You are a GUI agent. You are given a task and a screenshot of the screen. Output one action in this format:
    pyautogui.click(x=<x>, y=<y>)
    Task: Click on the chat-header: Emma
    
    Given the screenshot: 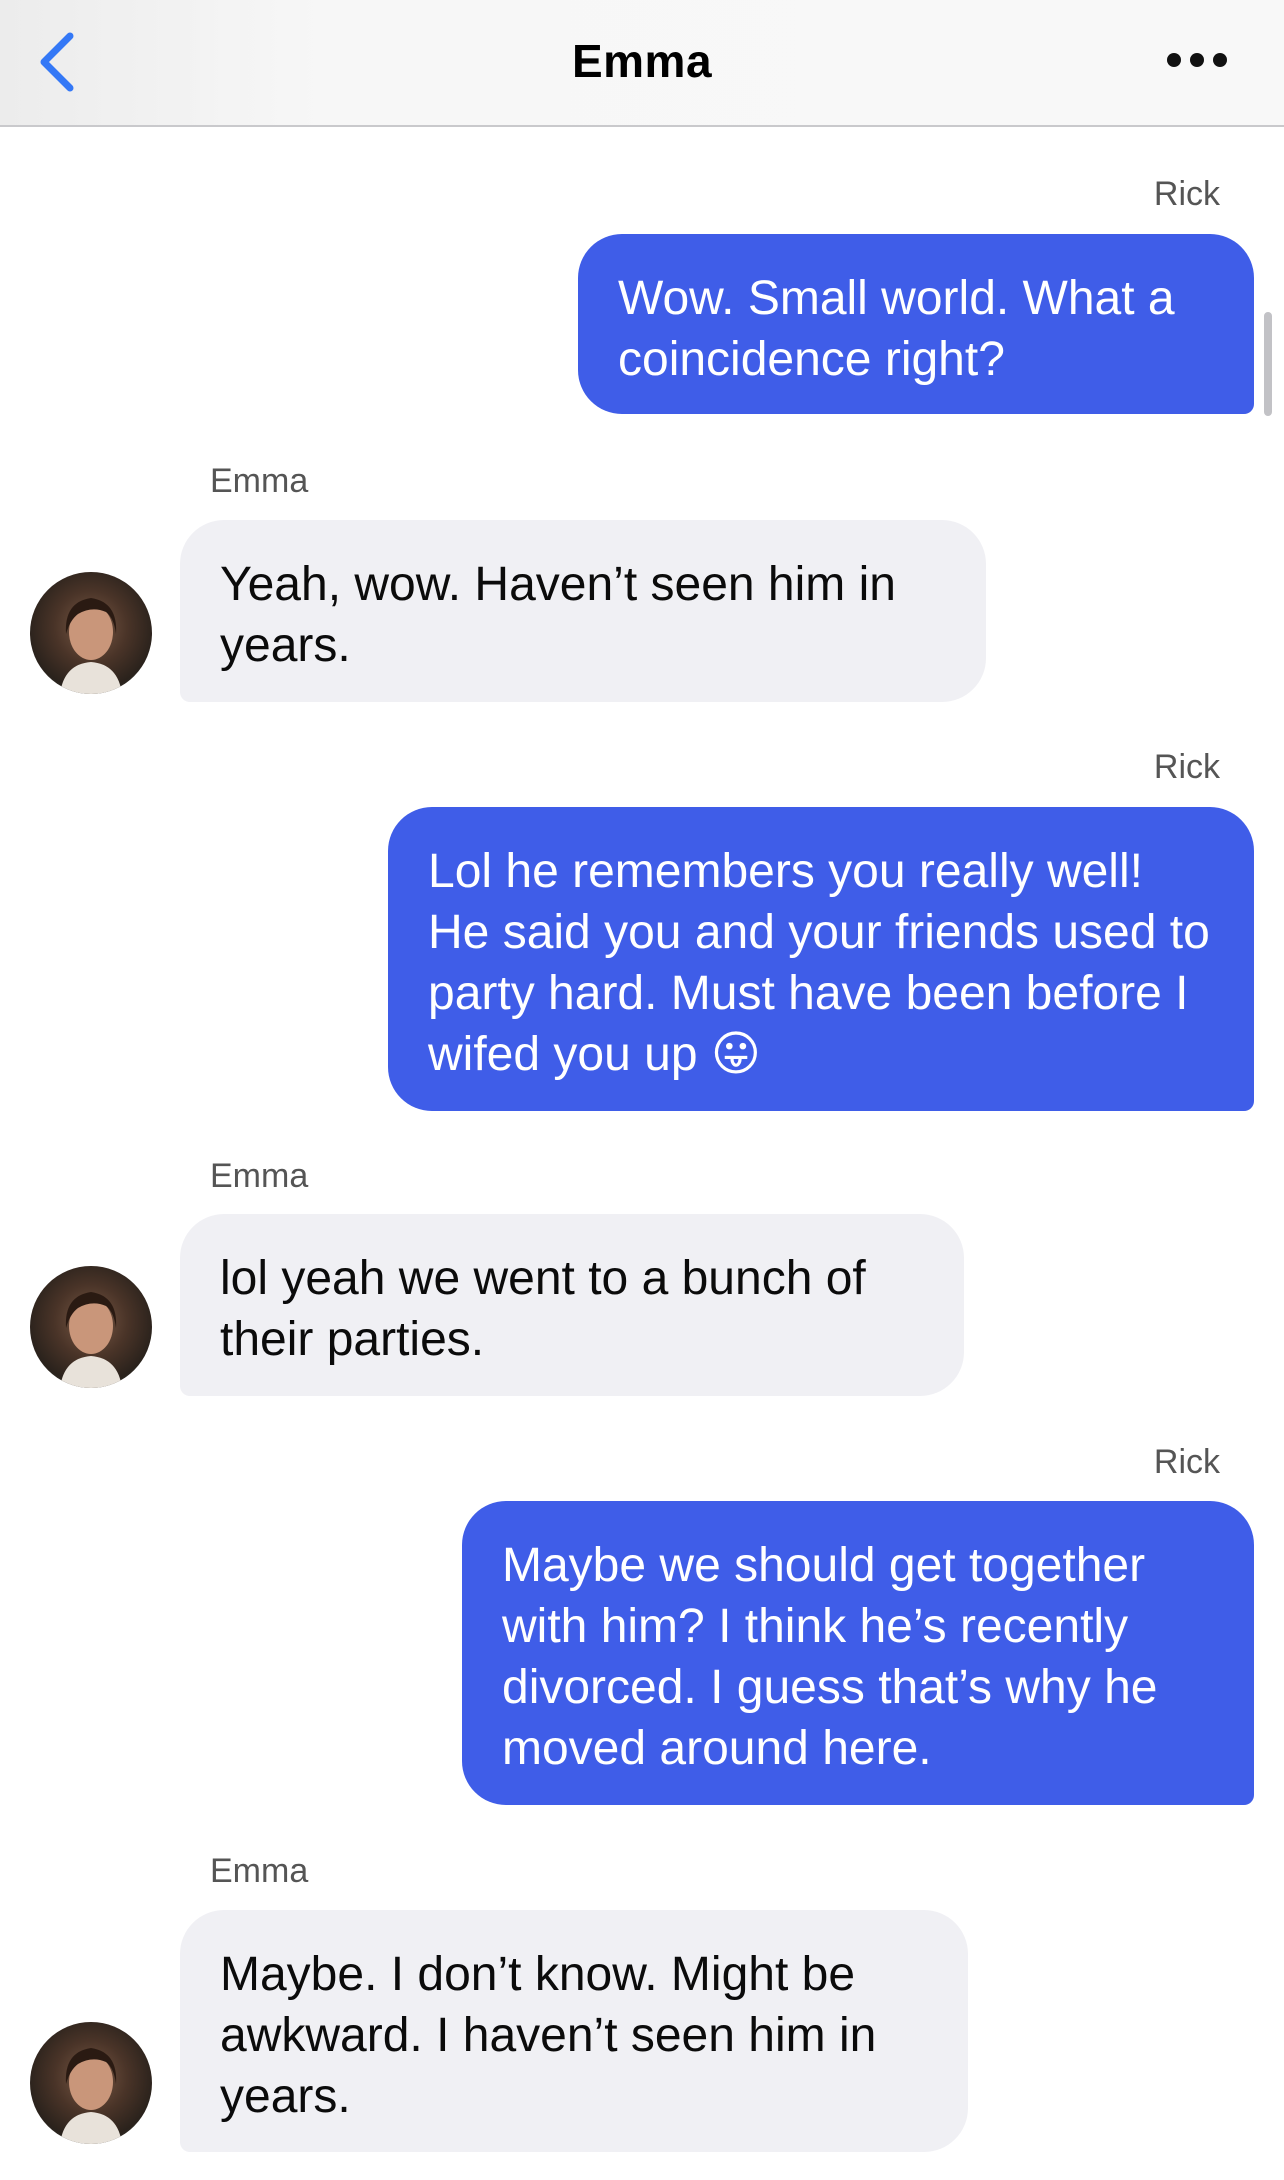 What is the action you would take?
    pyautogui.click(x=642, y=63)
    